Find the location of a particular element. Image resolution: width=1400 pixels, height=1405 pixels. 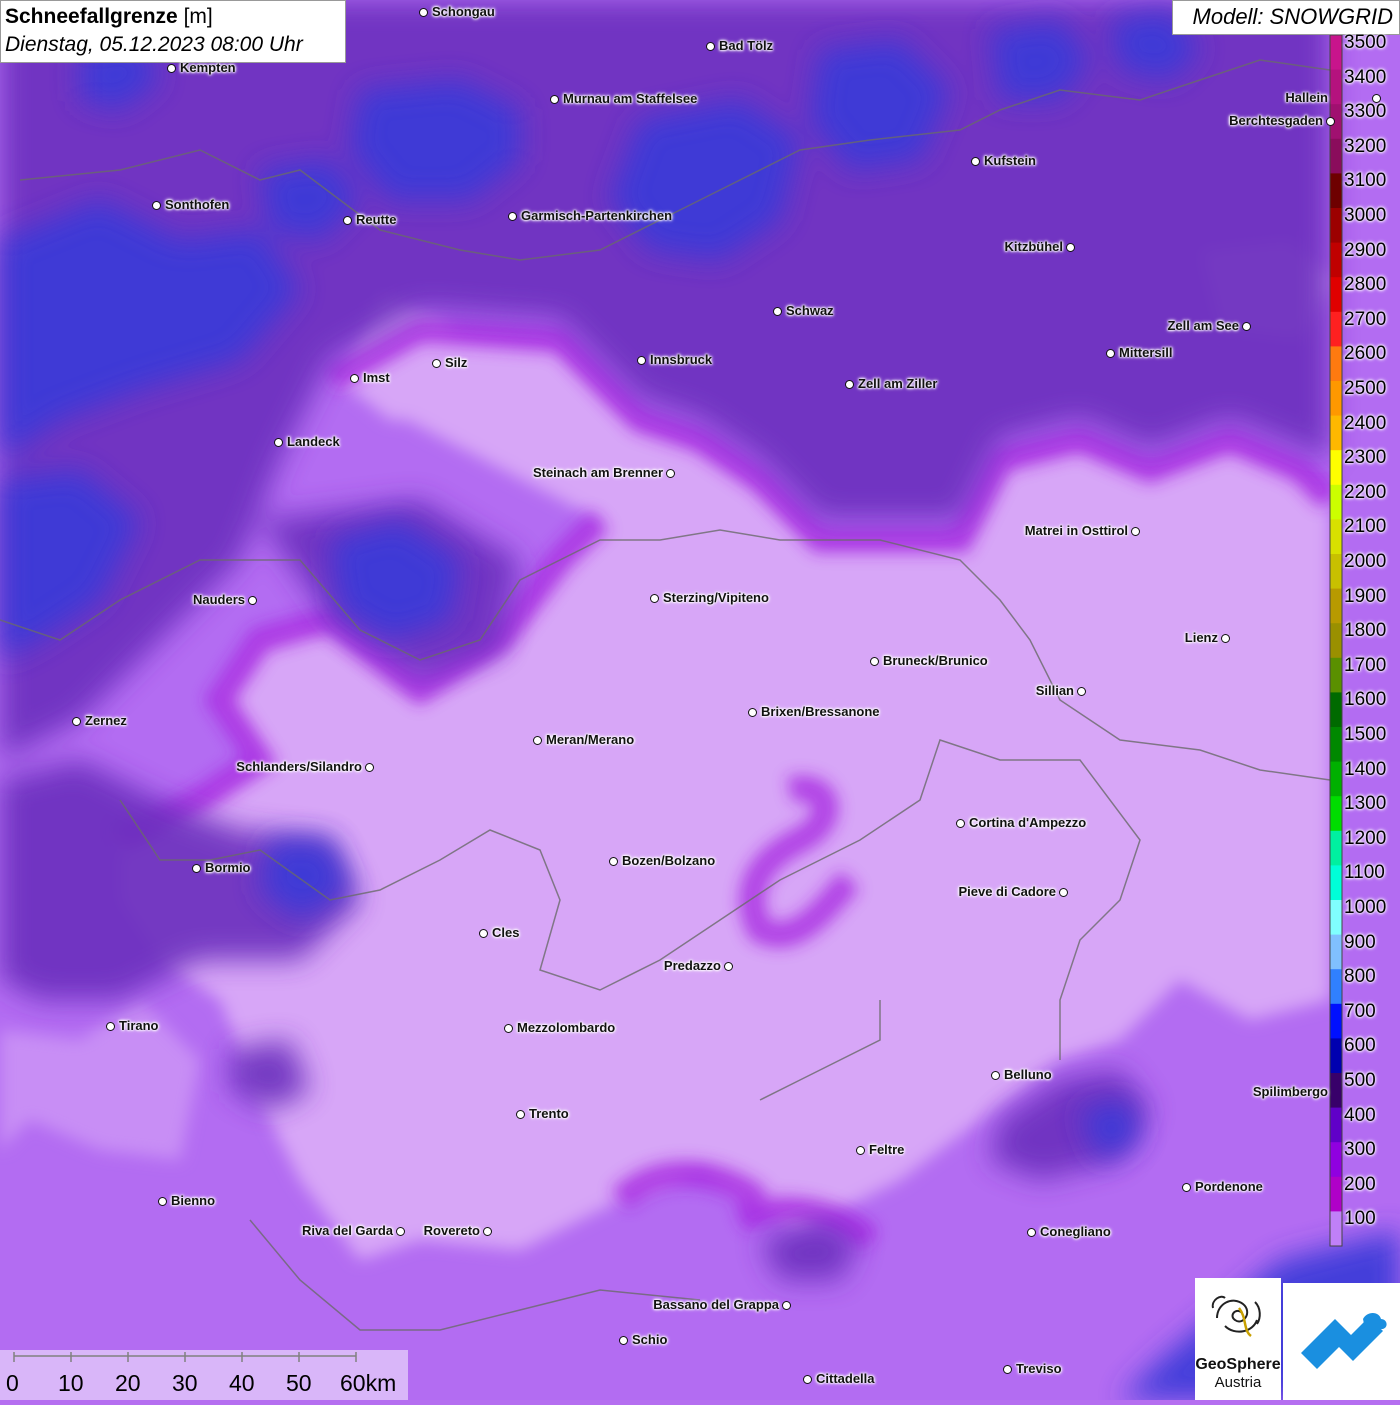

city-label: Zell am See is located at coordinates (1203, 325).